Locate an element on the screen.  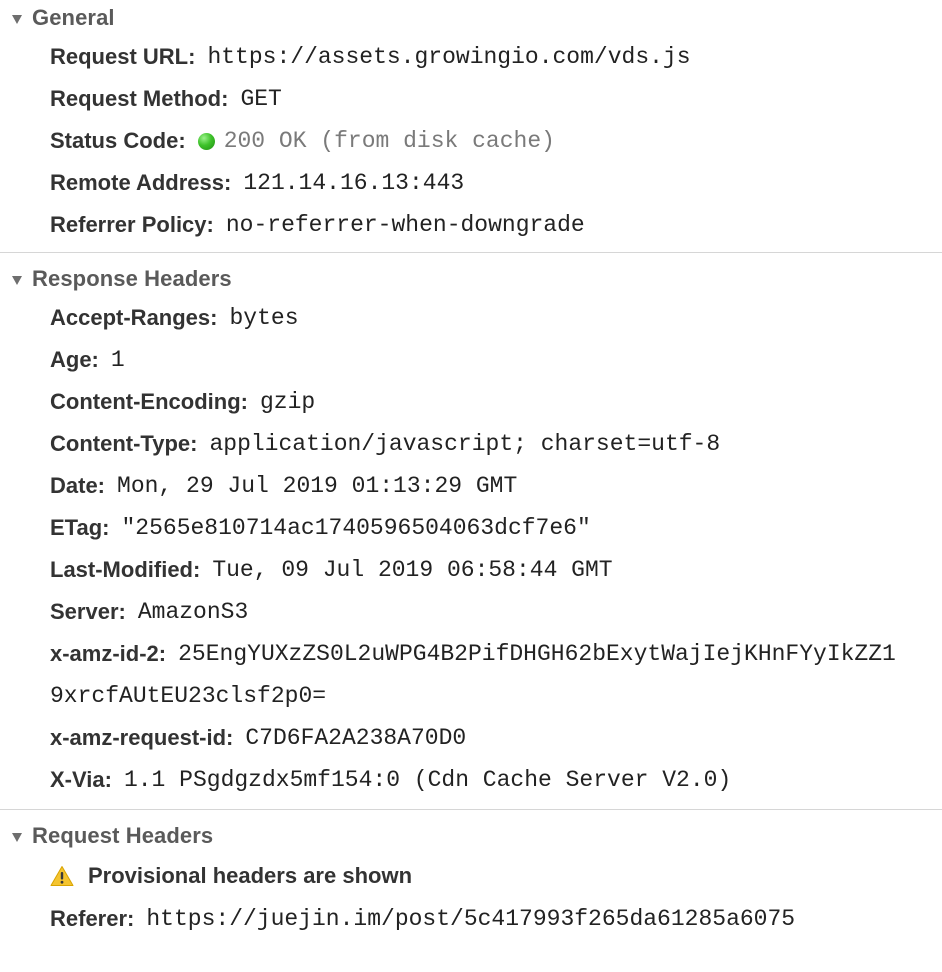
header-key: Age: is located at coordinates (74, 359).